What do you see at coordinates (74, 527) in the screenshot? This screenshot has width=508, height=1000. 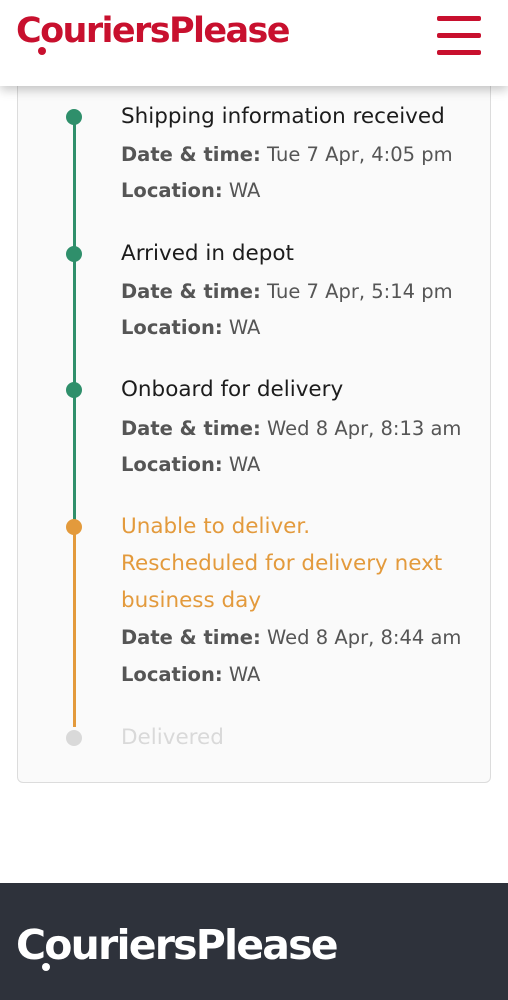 I see `timeline-dot-warning` at bounding box center [74, 527].